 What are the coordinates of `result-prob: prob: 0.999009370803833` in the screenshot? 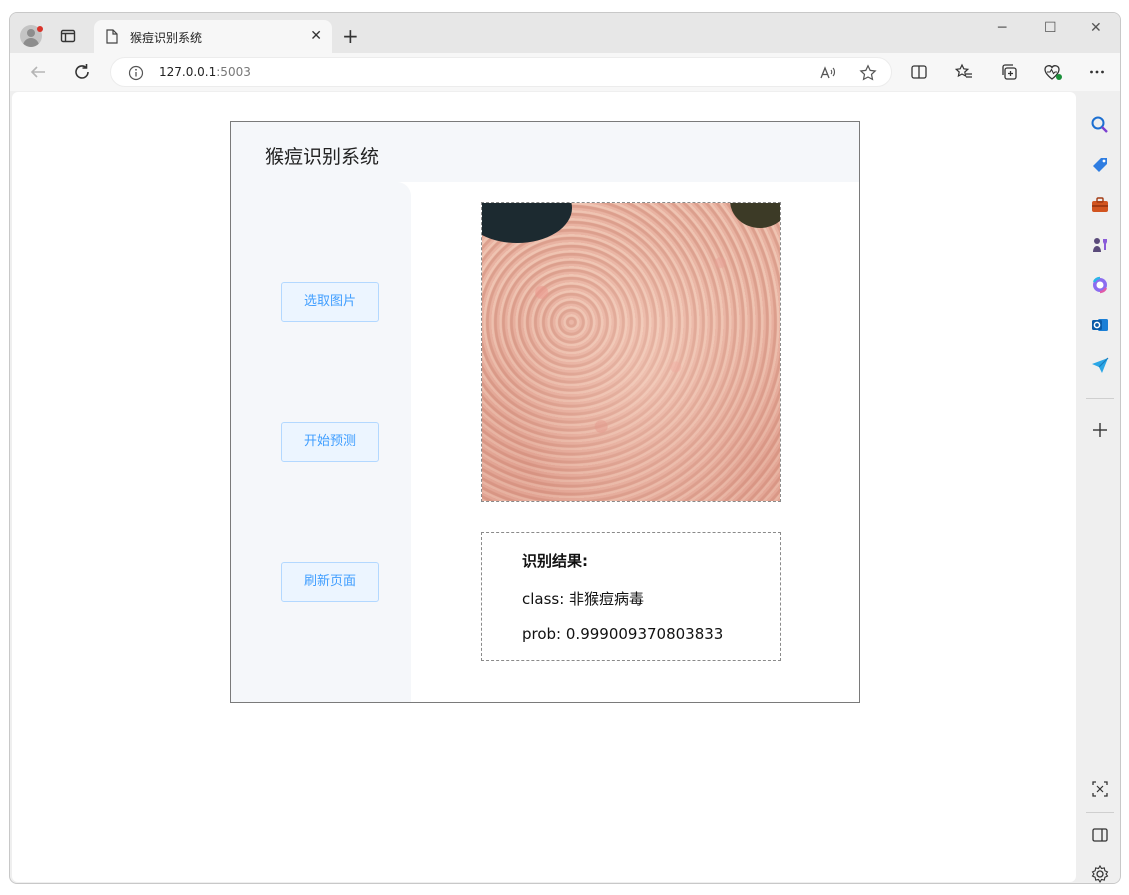 It's located at (623, 634).